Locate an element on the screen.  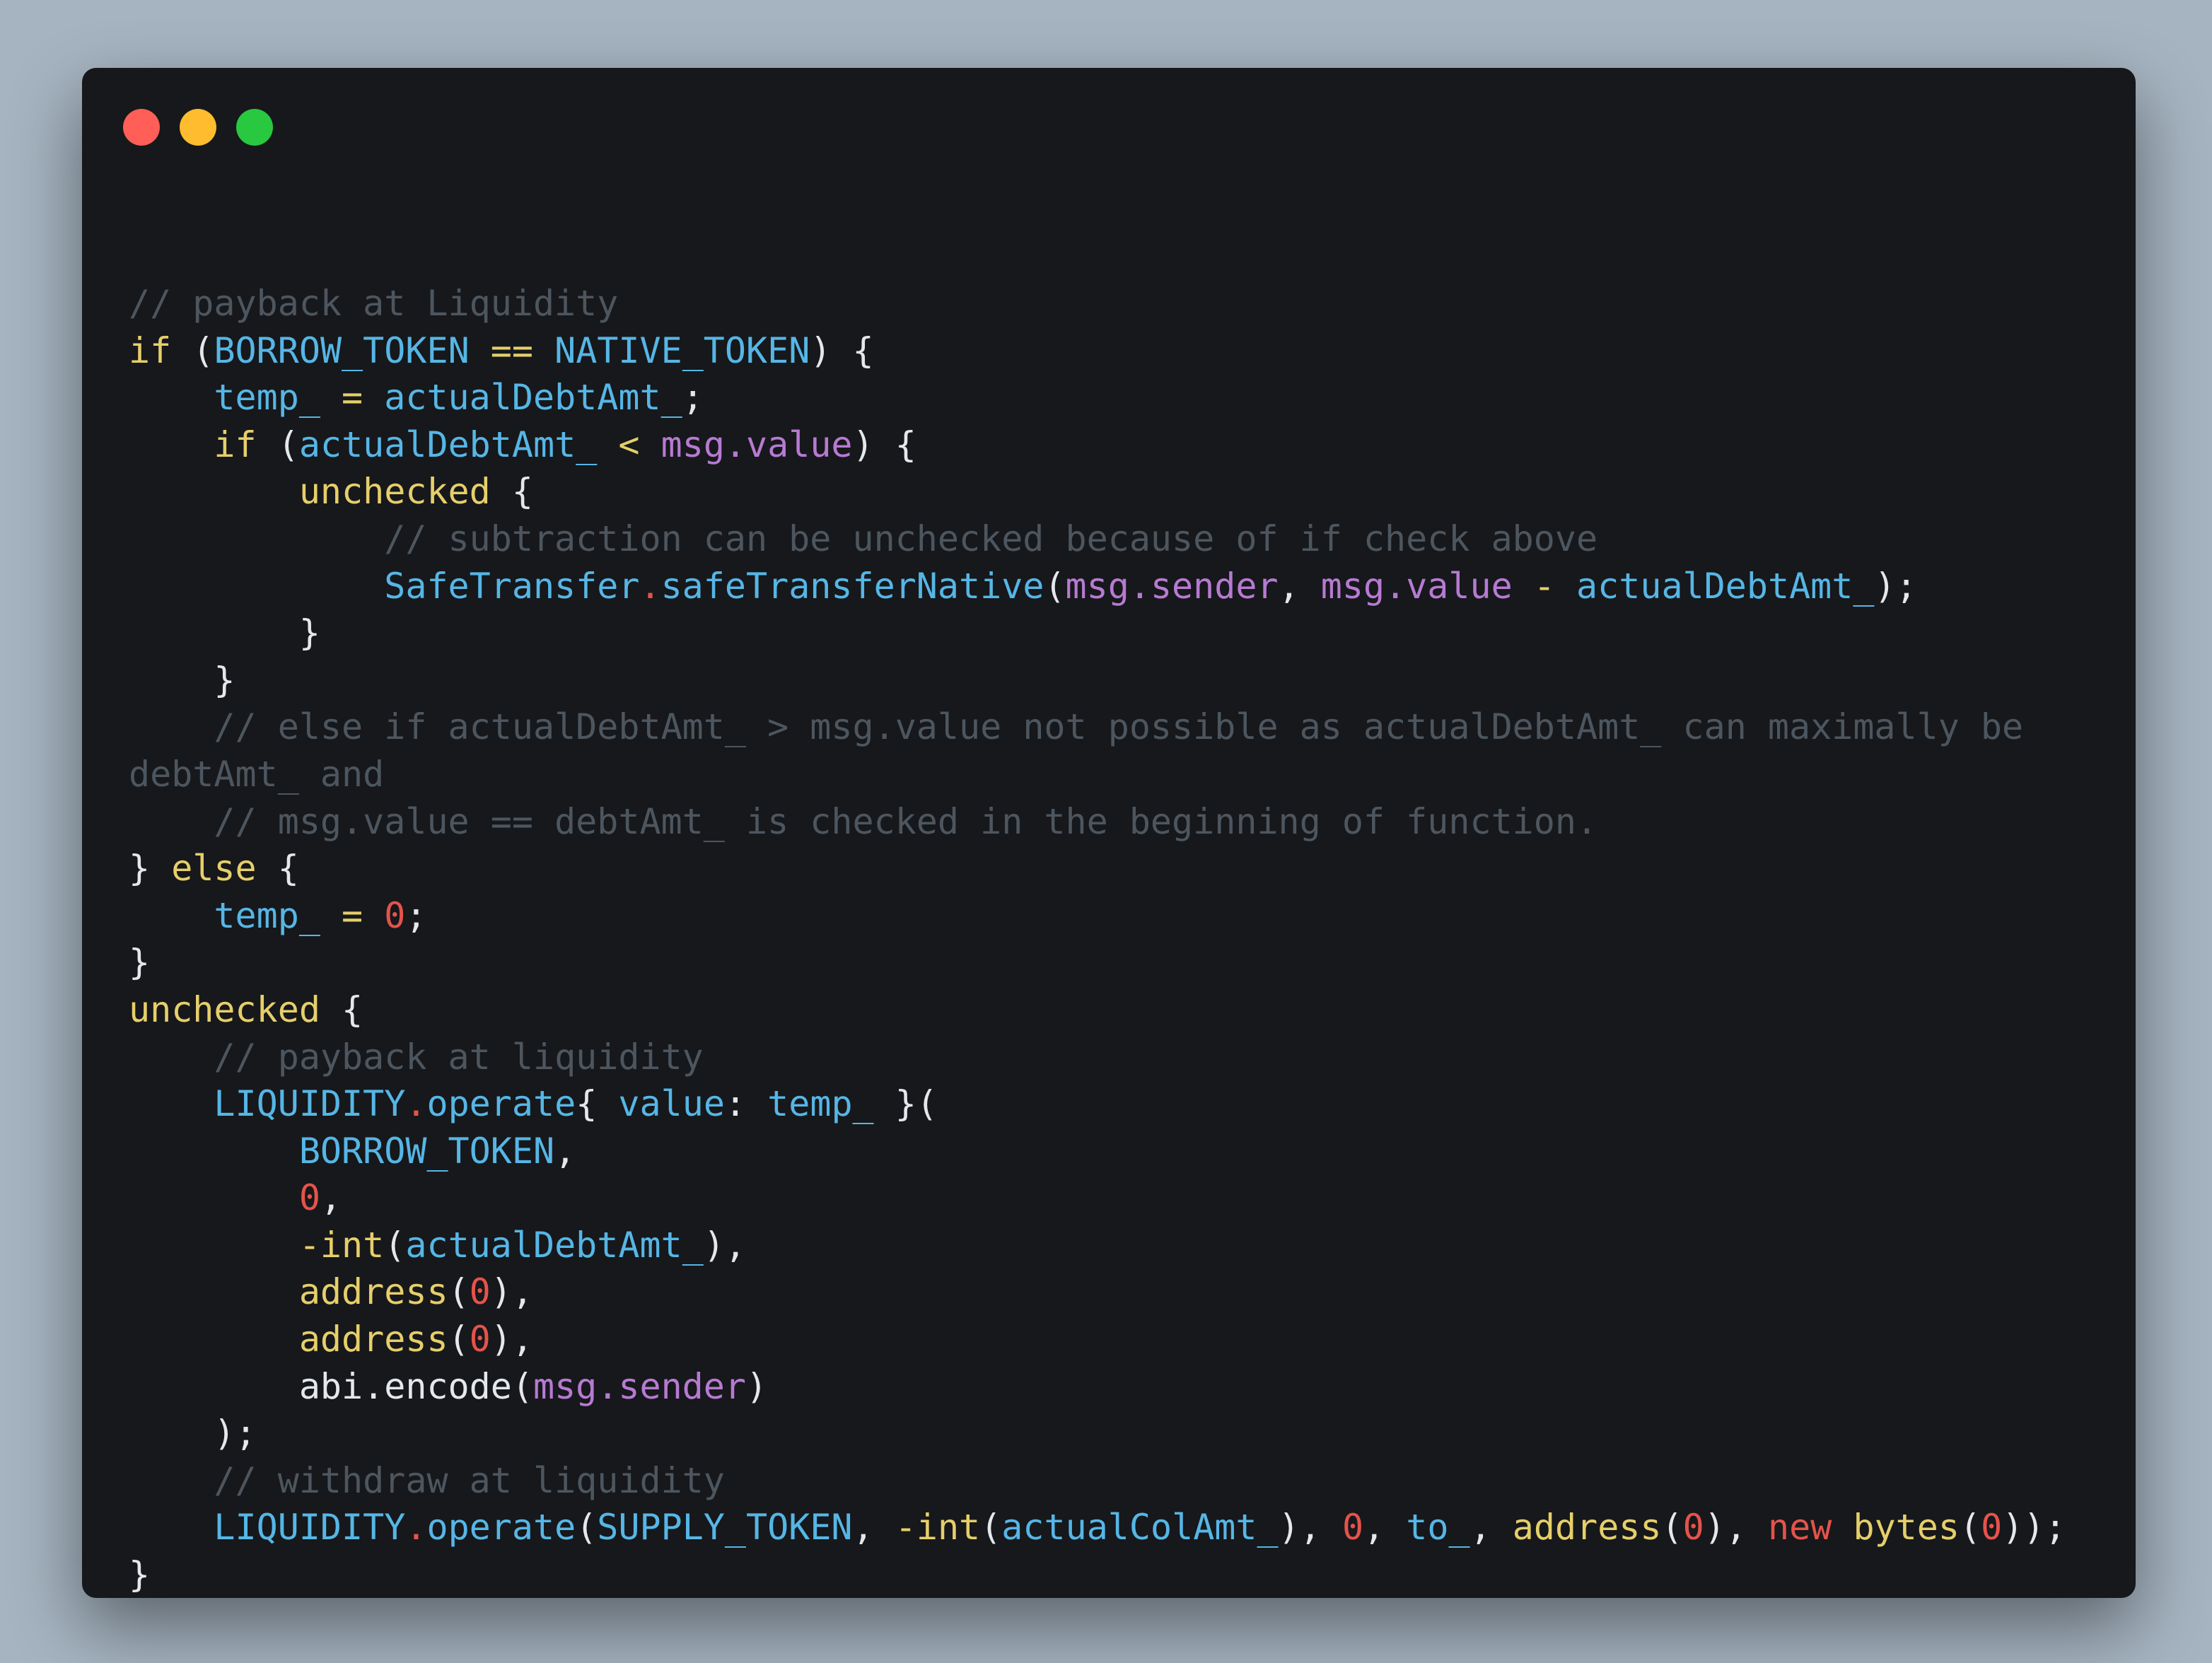
code-token: ) { is located at coordinates (842, 350).